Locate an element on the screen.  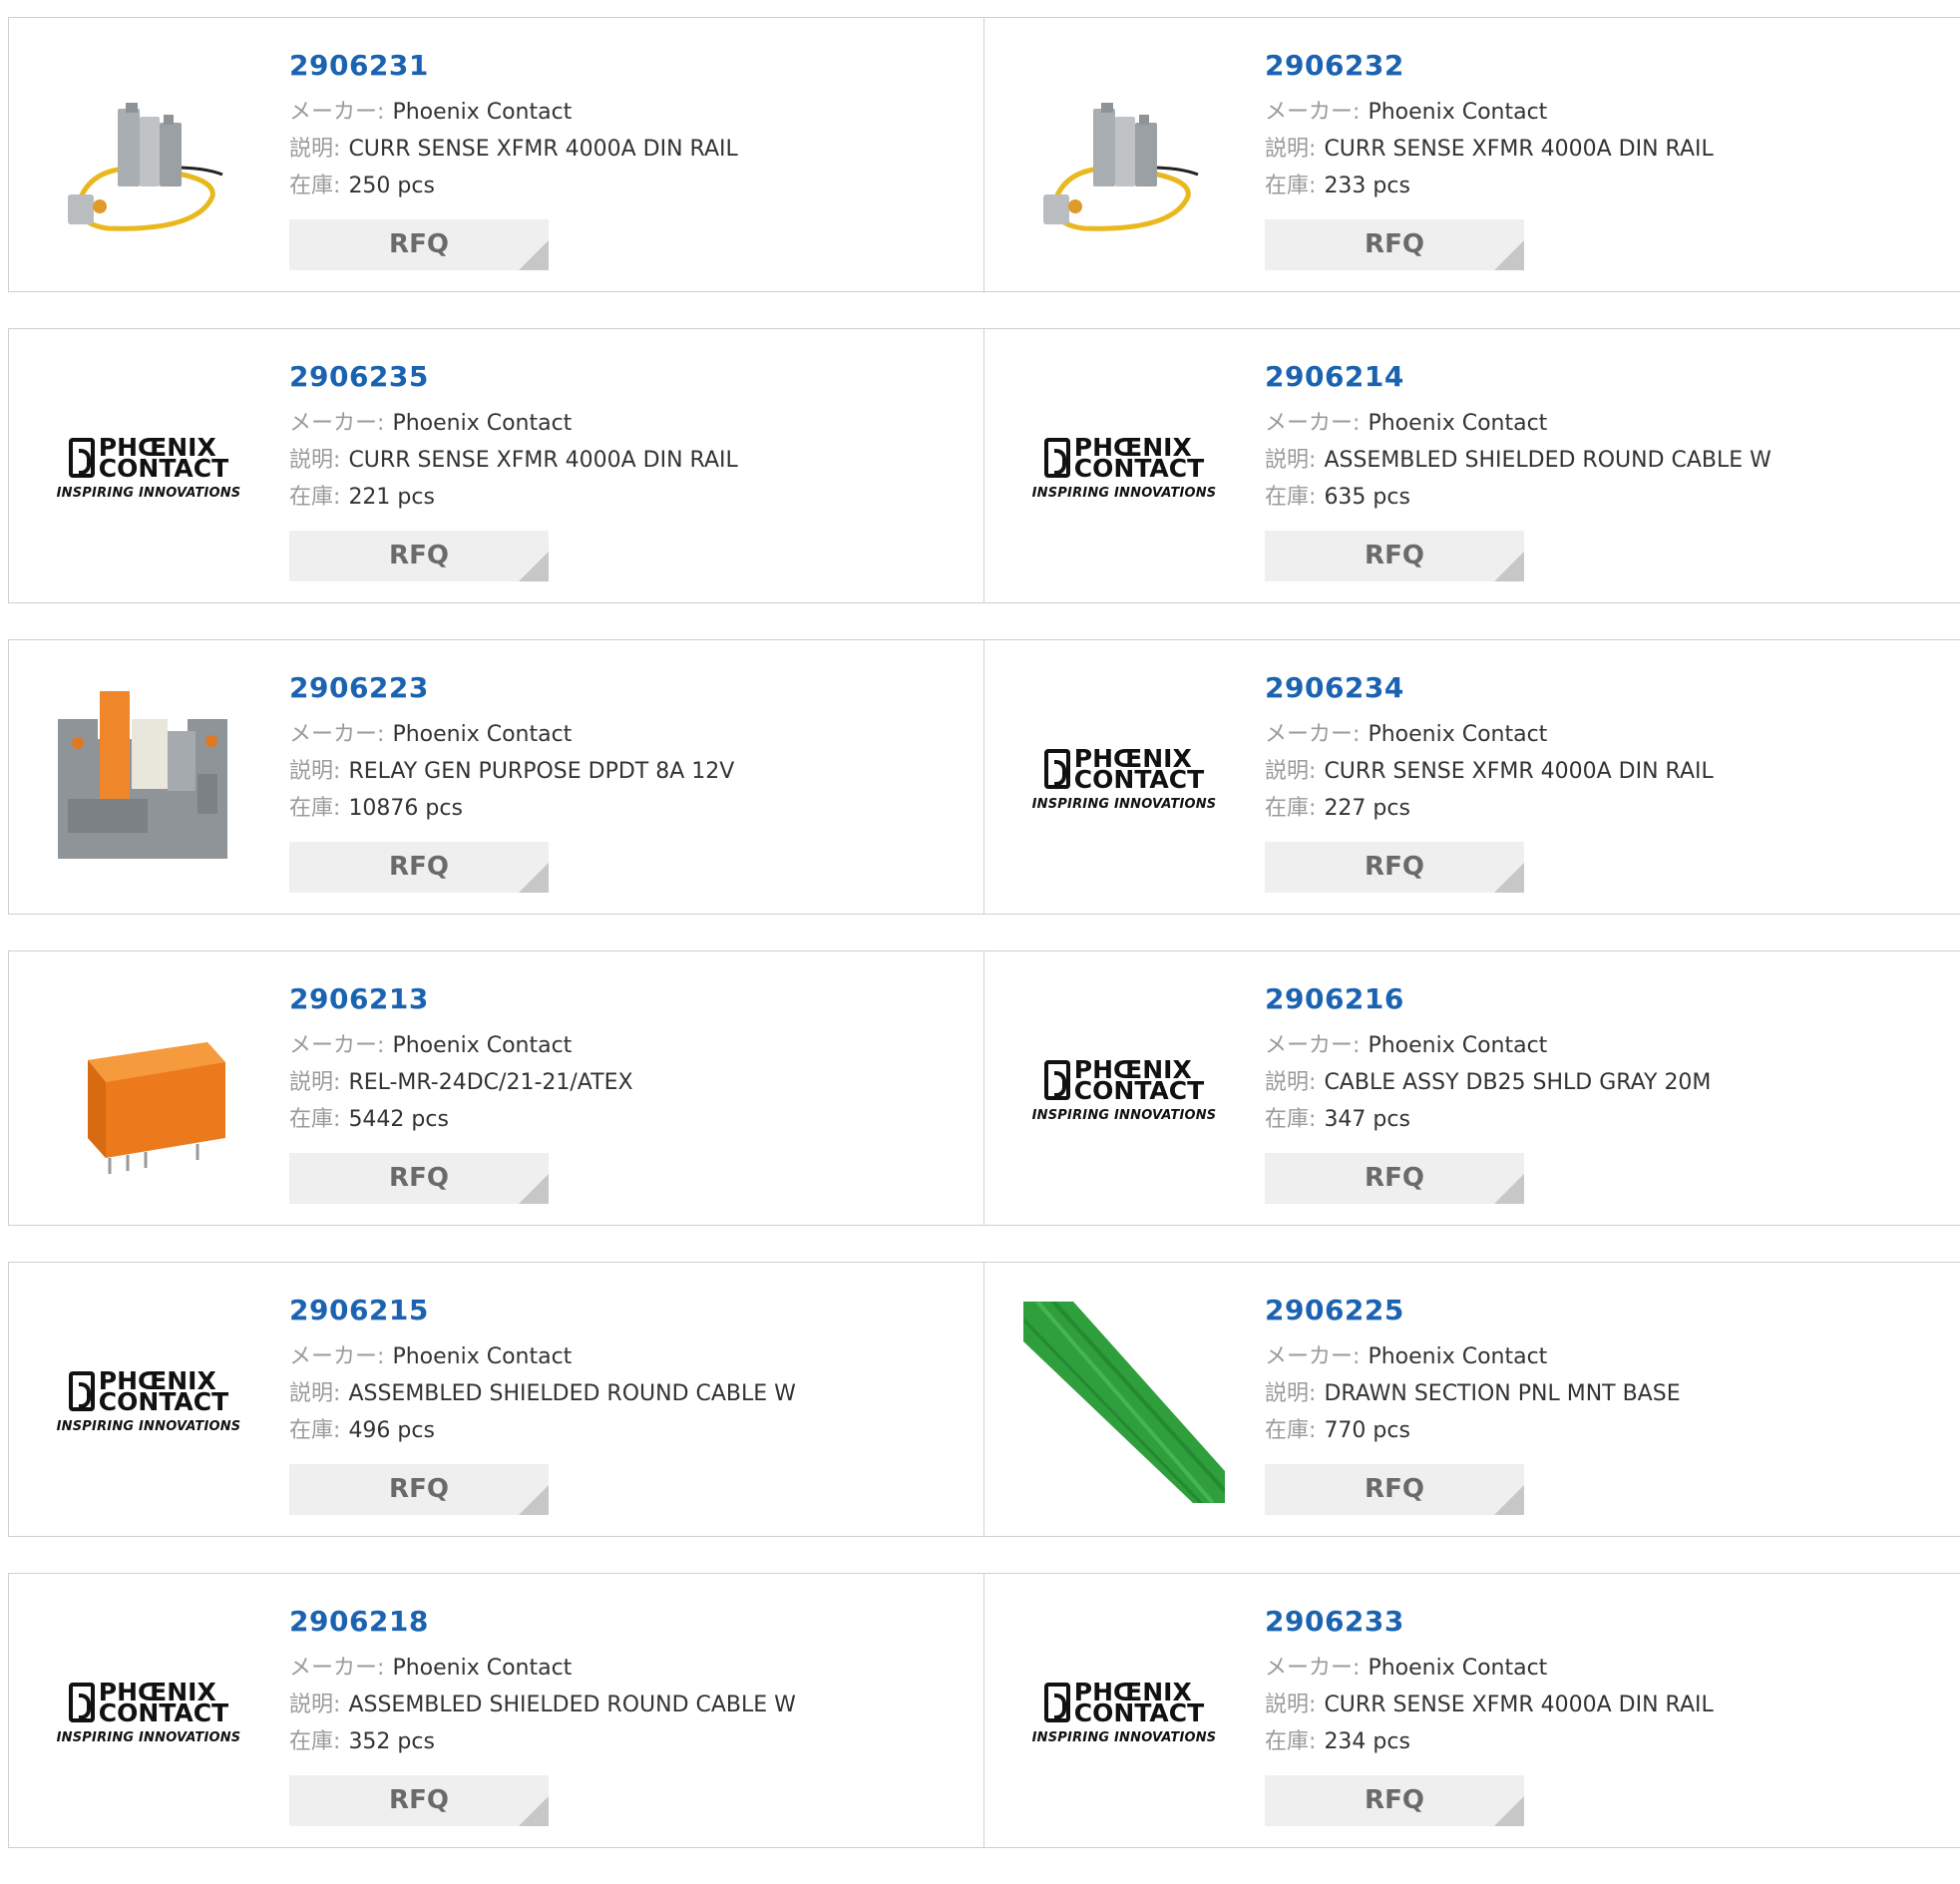
relay-module-photo is located at coordinates (149, 780).